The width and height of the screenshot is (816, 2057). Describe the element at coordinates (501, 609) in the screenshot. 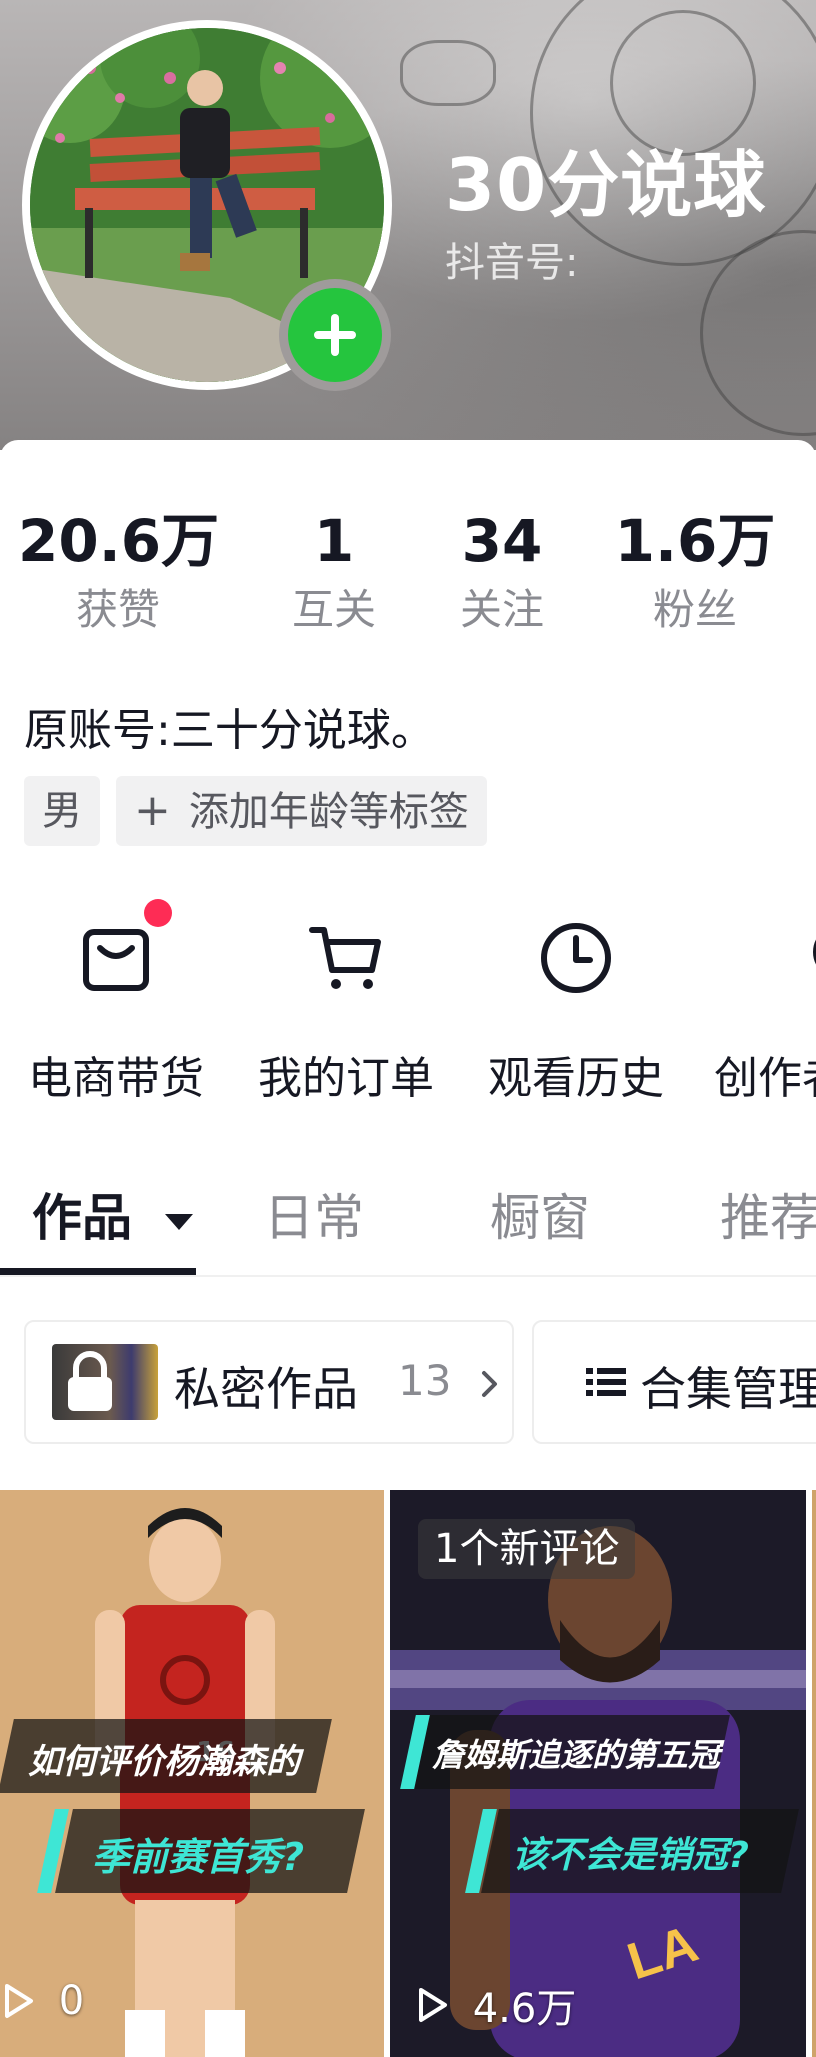

I see `stat-label: 关注` at that location.